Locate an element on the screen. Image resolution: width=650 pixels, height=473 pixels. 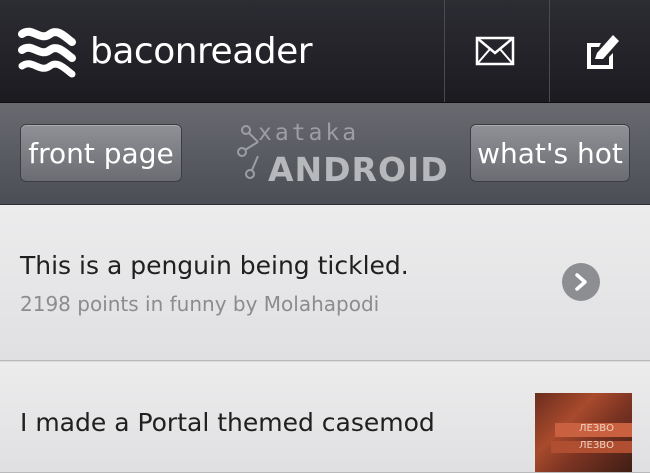
whats-hot-button: what's hot is located at coordinates (550, 153).